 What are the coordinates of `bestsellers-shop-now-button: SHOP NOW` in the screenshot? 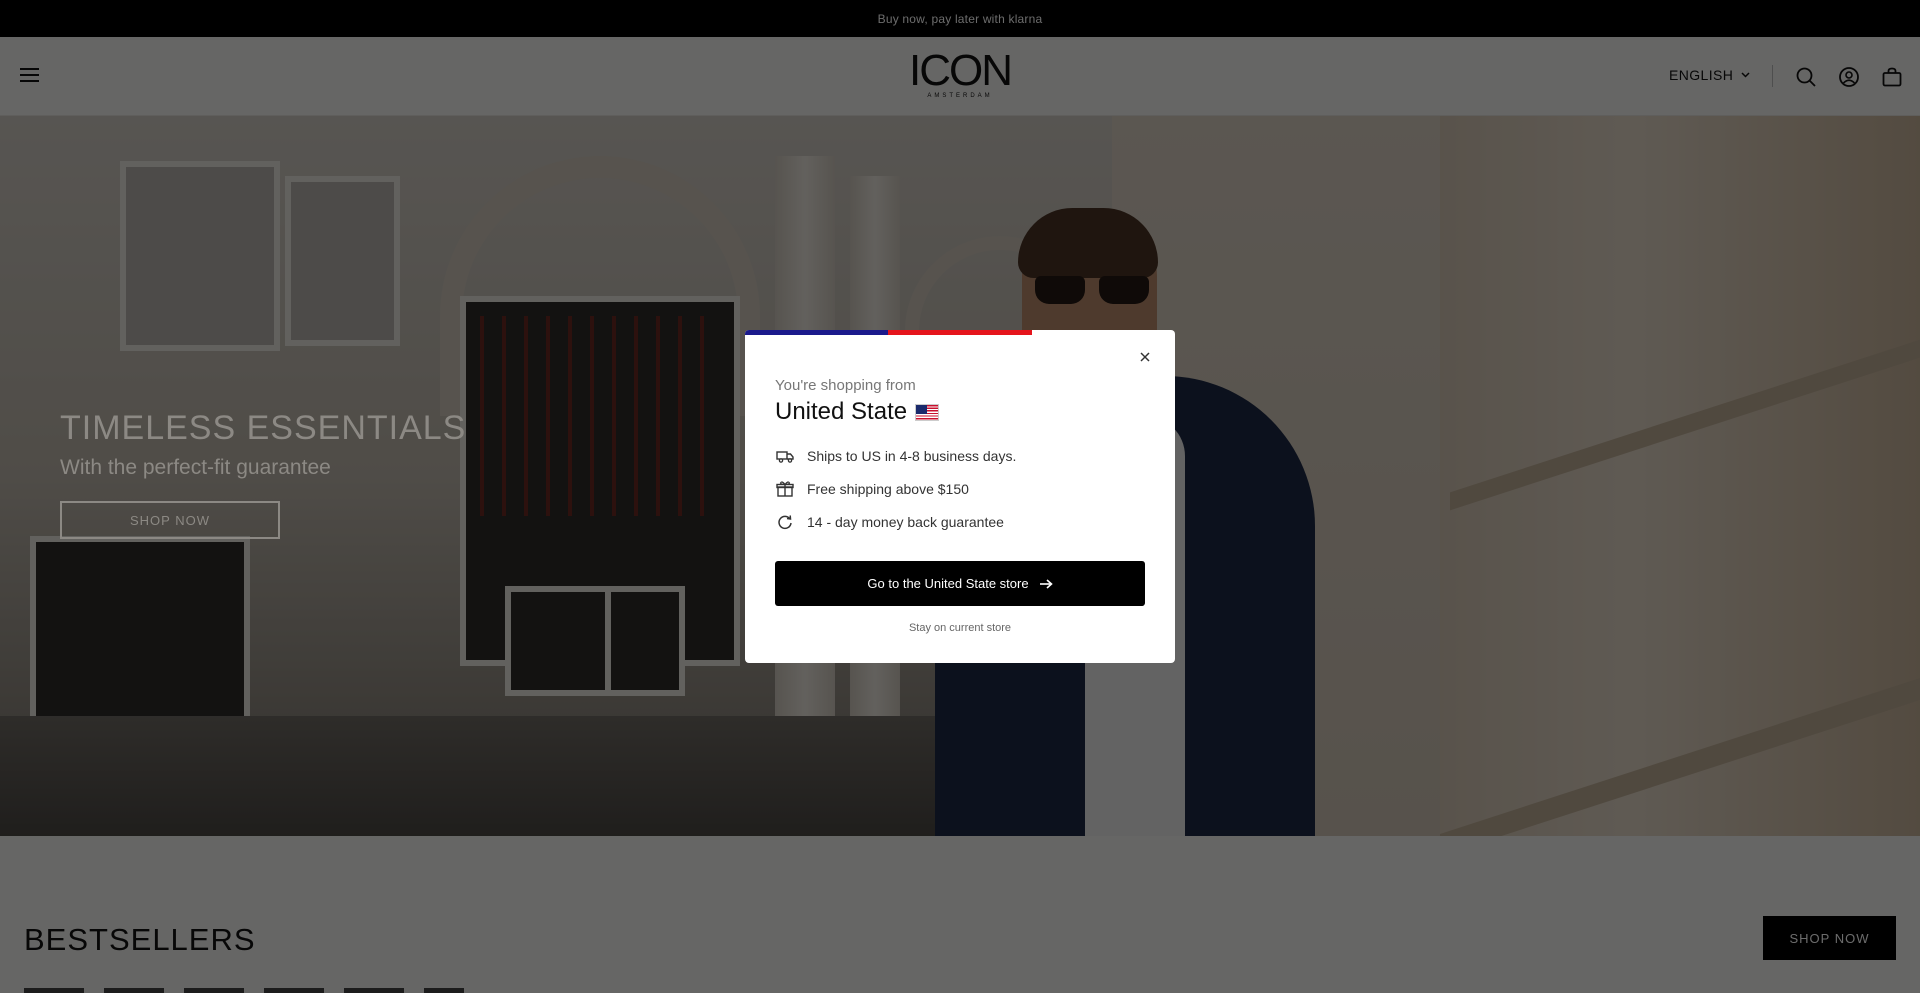 It's located at (1829, 938).